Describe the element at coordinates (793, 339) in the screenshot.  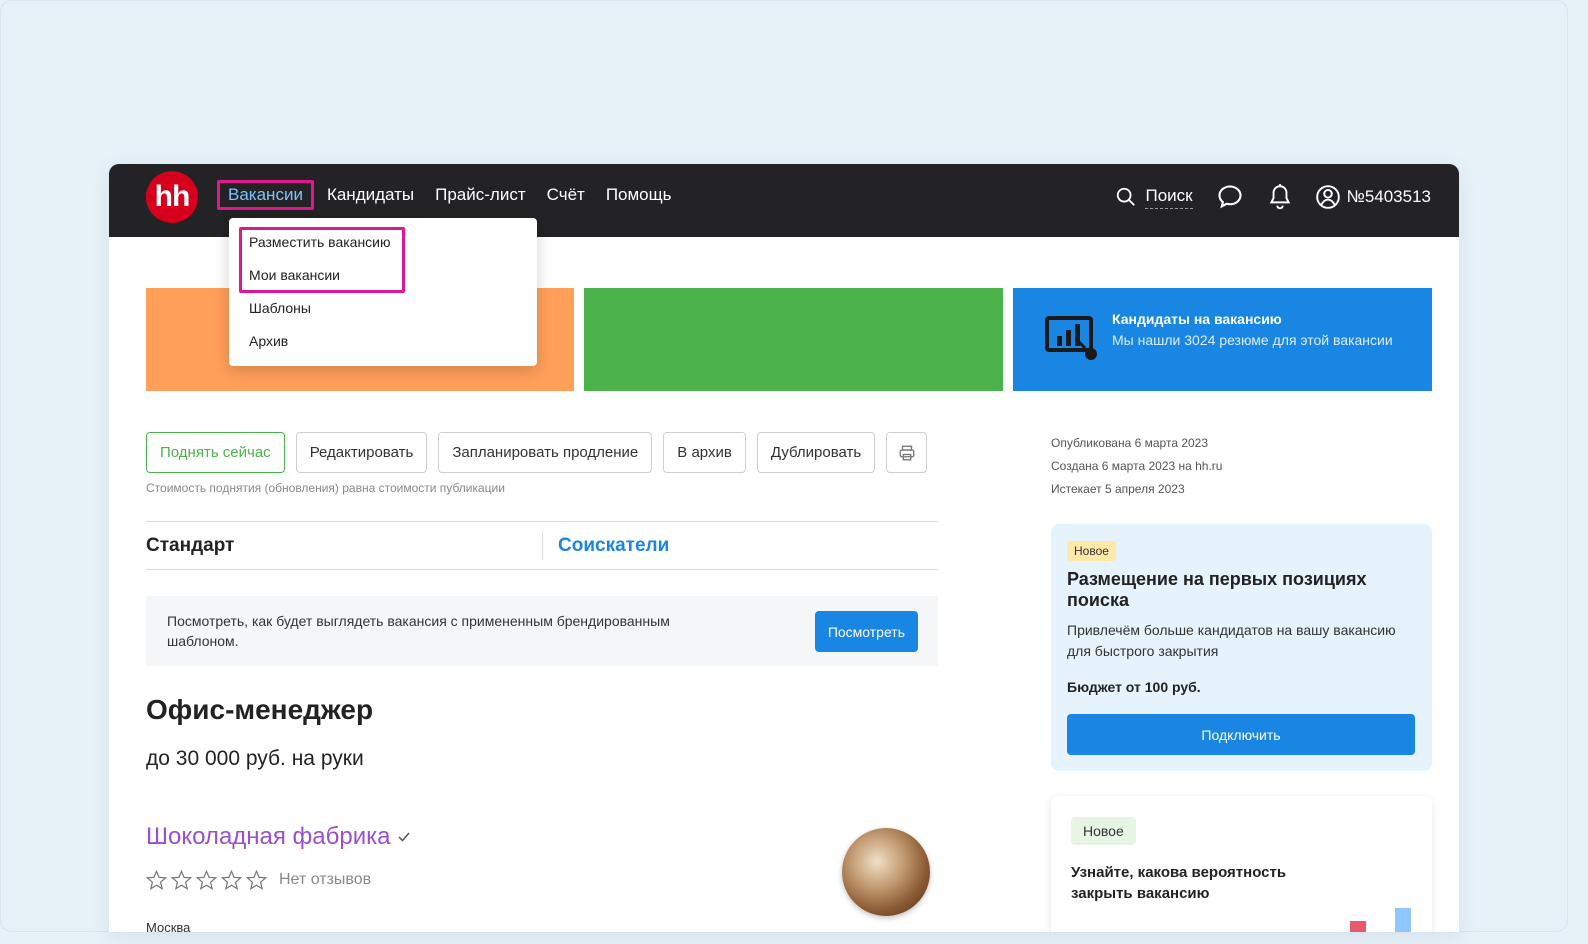
I see `banner-green` at that location.